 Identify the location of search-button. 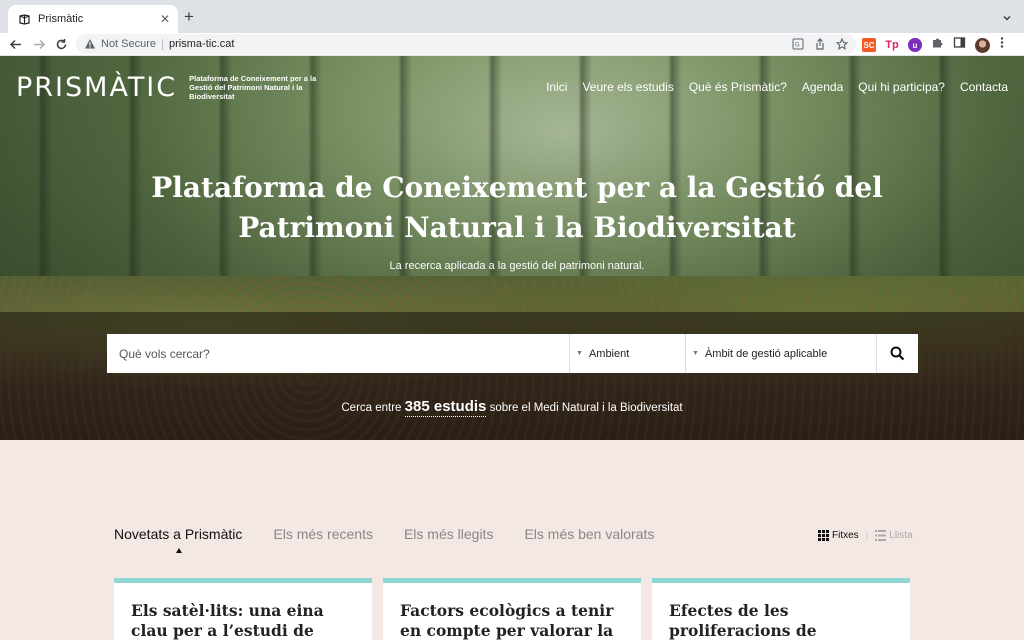
(897, 353).